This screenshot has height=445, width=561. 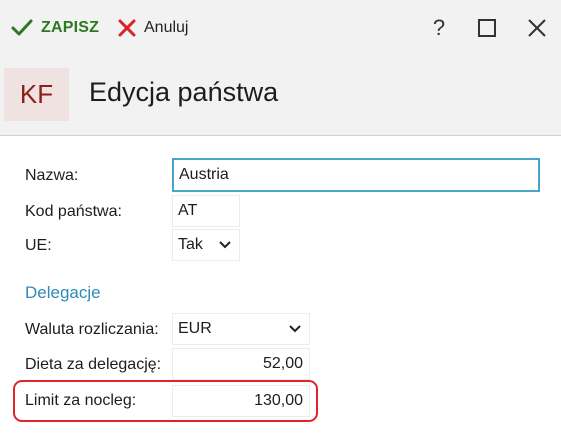 I want to click on save-button: ZAPISZ, so click(x=55, y=28).